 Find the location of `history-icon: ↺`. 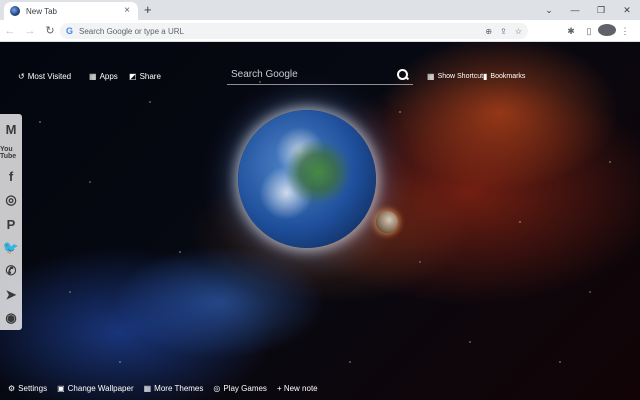

history-icon: ↺ is located at coordinates (21, 76).